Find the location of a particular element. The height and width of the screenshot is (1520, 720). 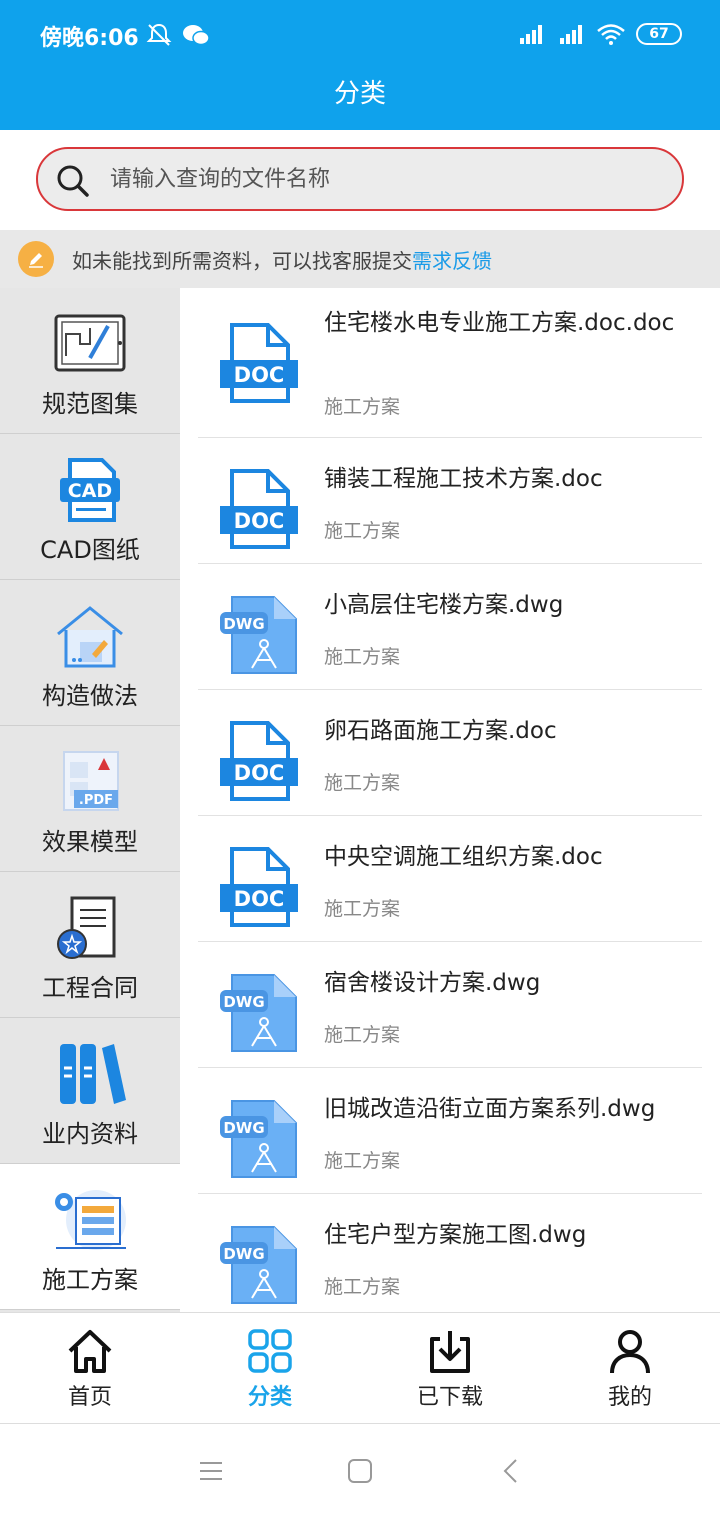

nav-category: 分类 is located at coordinates (270, 1368).